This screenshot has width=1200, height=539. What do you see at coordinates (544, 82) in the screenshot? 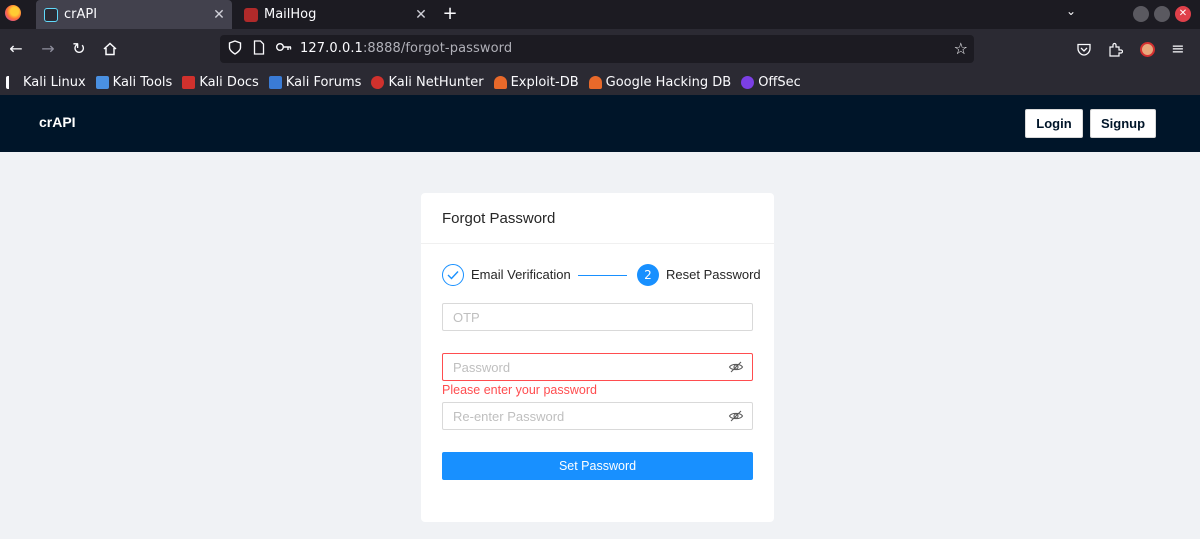
I see `bookmark-label: Exploit-DB` at bounding box center [544, 82].